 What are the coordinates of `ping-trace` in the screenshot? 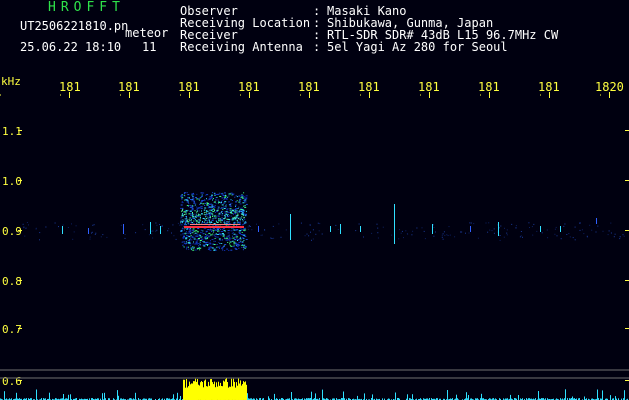 It's located at (340, 229).